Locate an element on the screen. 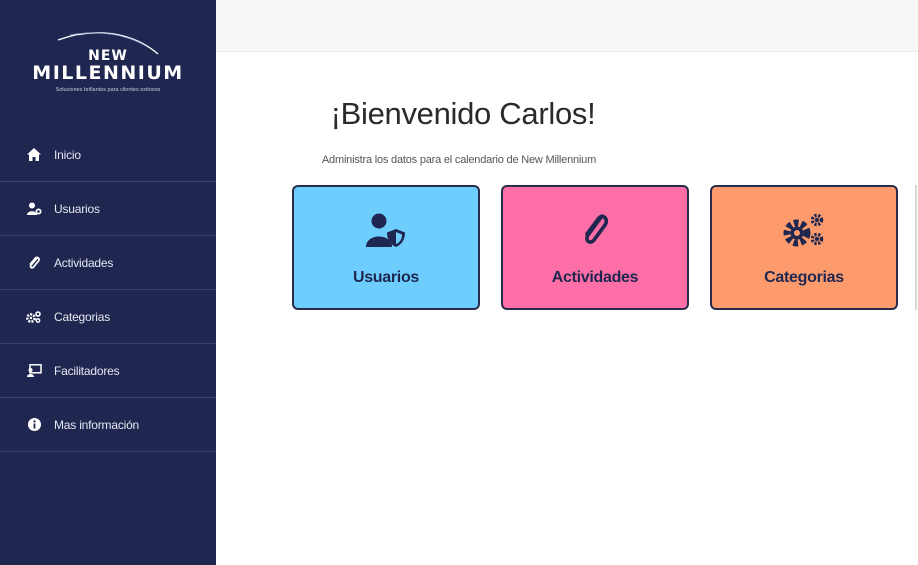 The image size is (918, 565). sidebar-item-mas-informacion: Mas información is located at coordinates (108, 425).